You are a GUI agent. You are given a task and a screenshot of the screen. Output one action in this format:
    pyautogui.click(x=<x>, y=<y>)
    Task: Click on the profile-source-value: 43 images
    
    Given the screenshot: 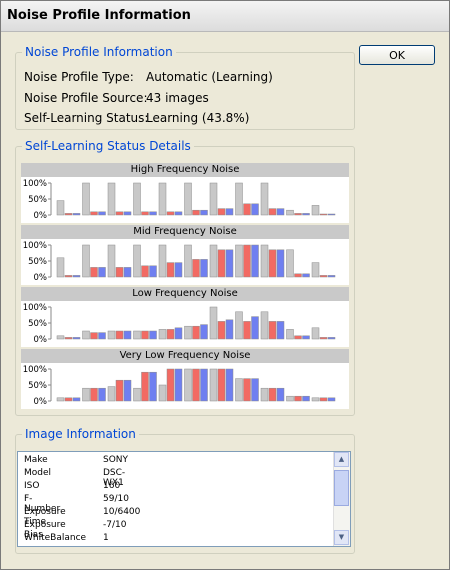 What is the action you would take?
    pyautogui.click(x=177, y=98)
    